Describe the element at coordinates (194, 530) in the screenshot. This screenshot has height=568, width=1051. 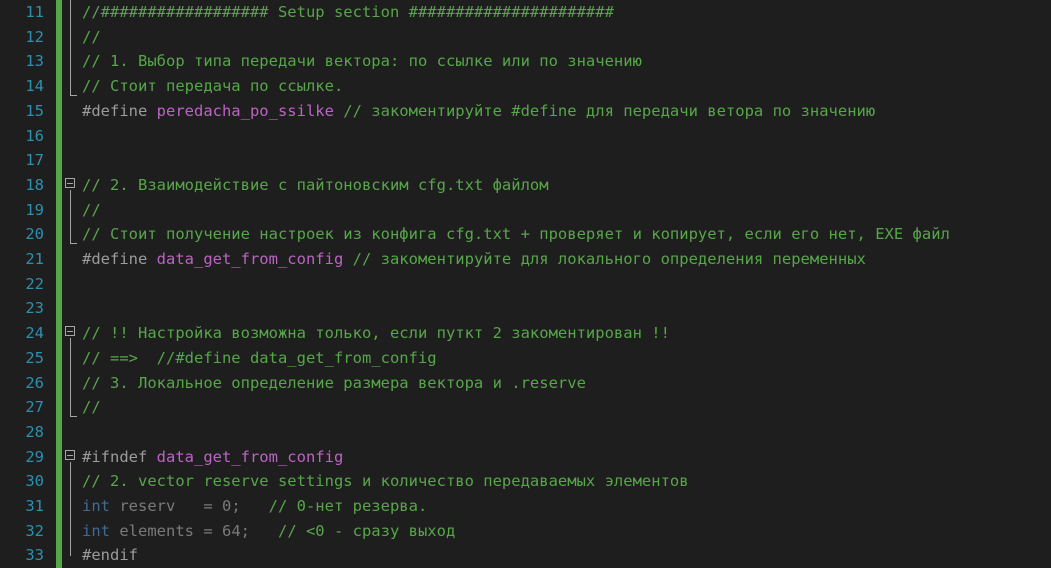
I see `code-token: elements = 64;` at that location.